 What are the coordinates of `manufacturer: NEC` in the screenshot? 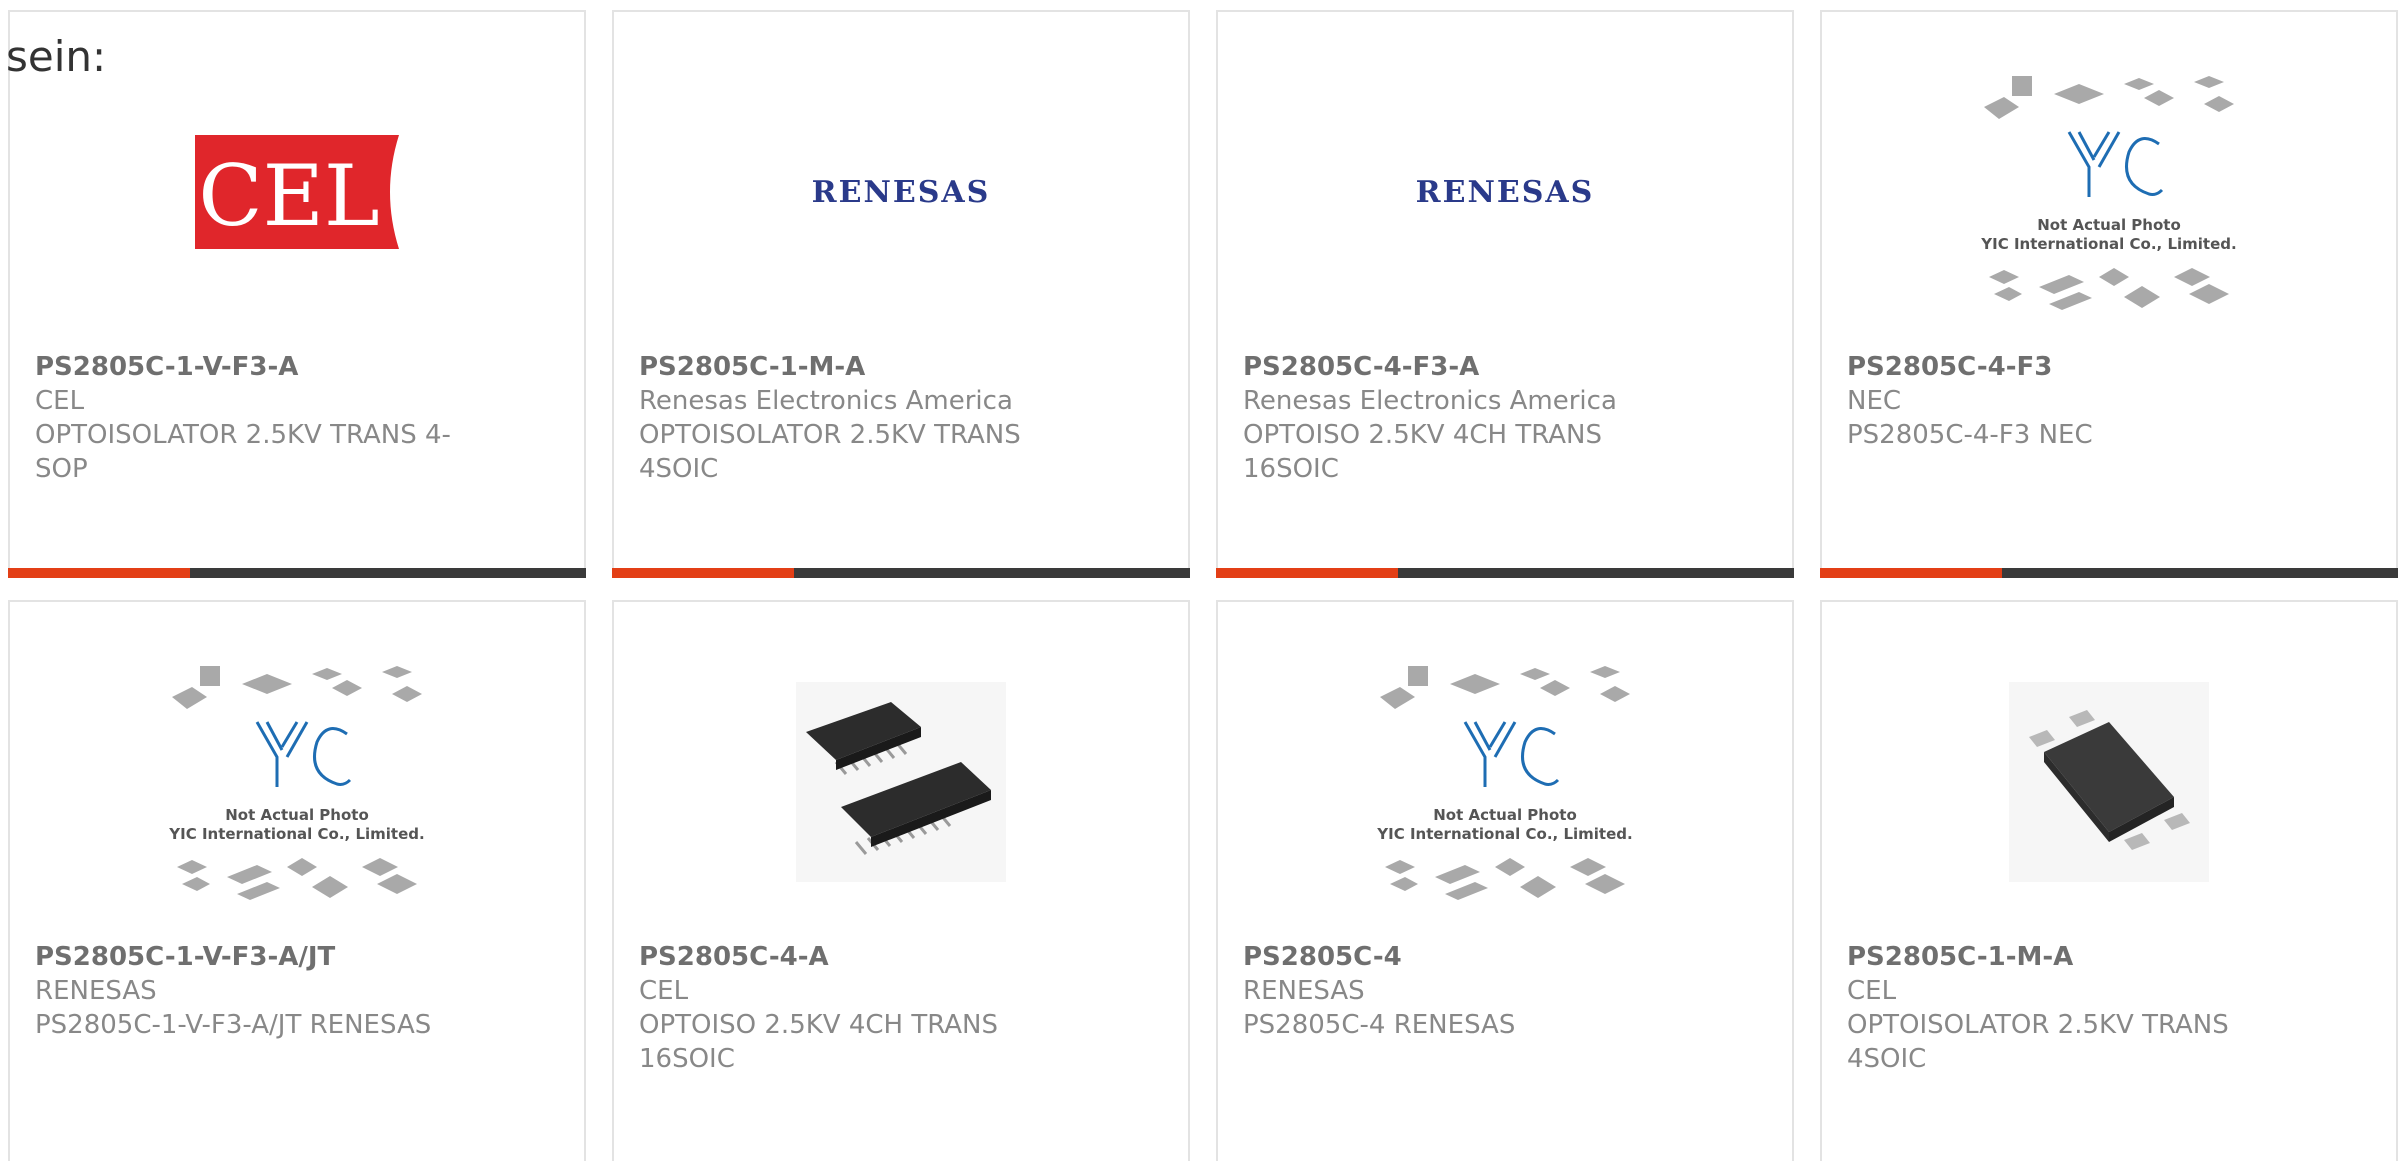 It's located at (1874, 401).